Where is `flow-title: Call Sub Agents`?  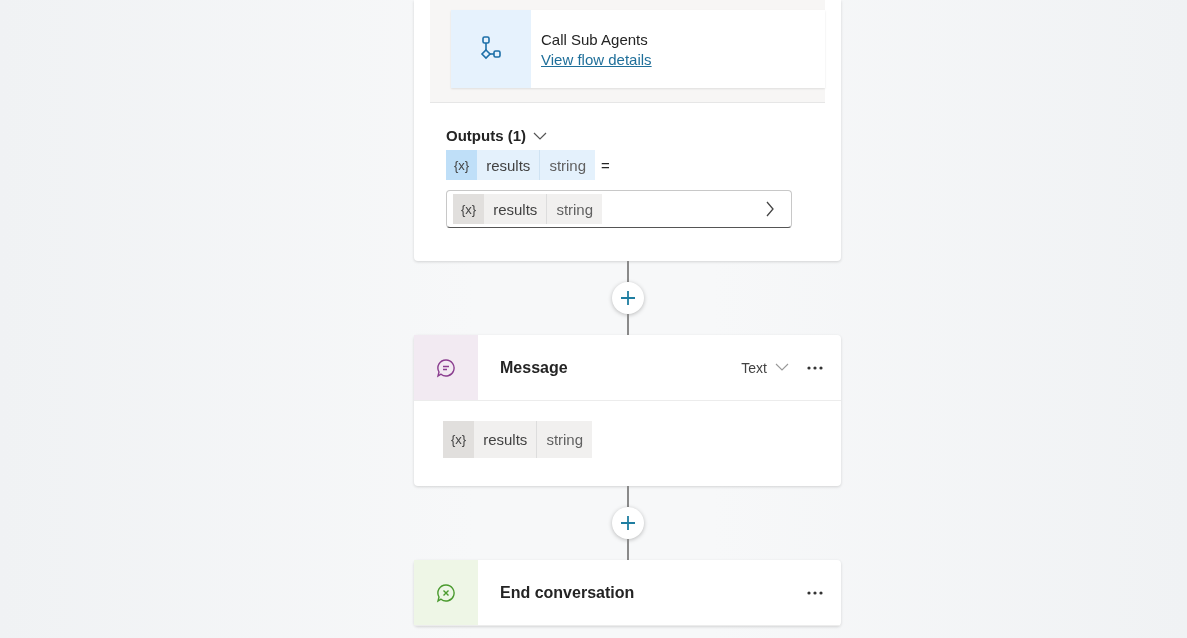 flow-title: Call Sub Agents is located at coordinates (595, 39).